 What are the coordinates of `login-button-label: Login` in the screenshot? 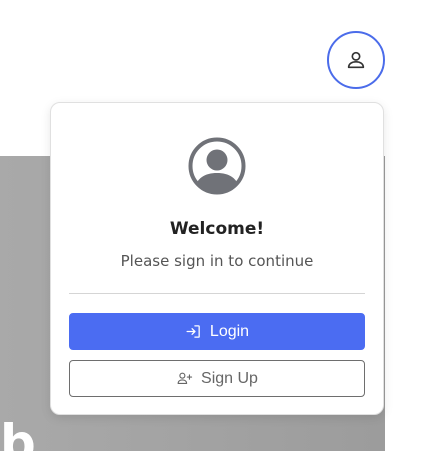 It's located at (229, 331).